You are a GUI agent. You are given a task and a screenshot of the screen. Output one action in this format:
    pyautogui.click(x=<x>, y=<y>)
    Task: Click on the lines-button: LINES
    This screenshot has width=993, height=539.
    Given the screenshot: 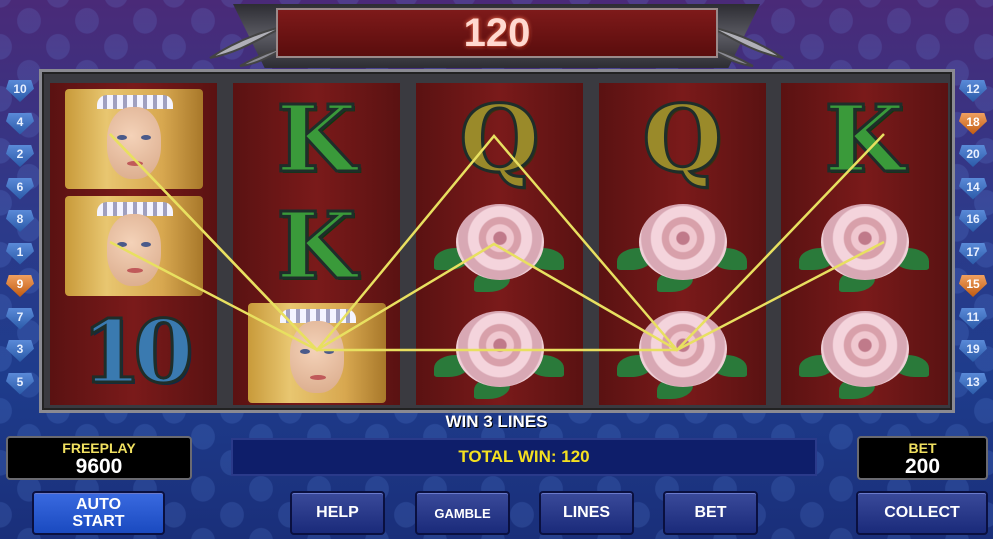 What is the action you would take?
    pyautogui.click(x=586, y=513)
    